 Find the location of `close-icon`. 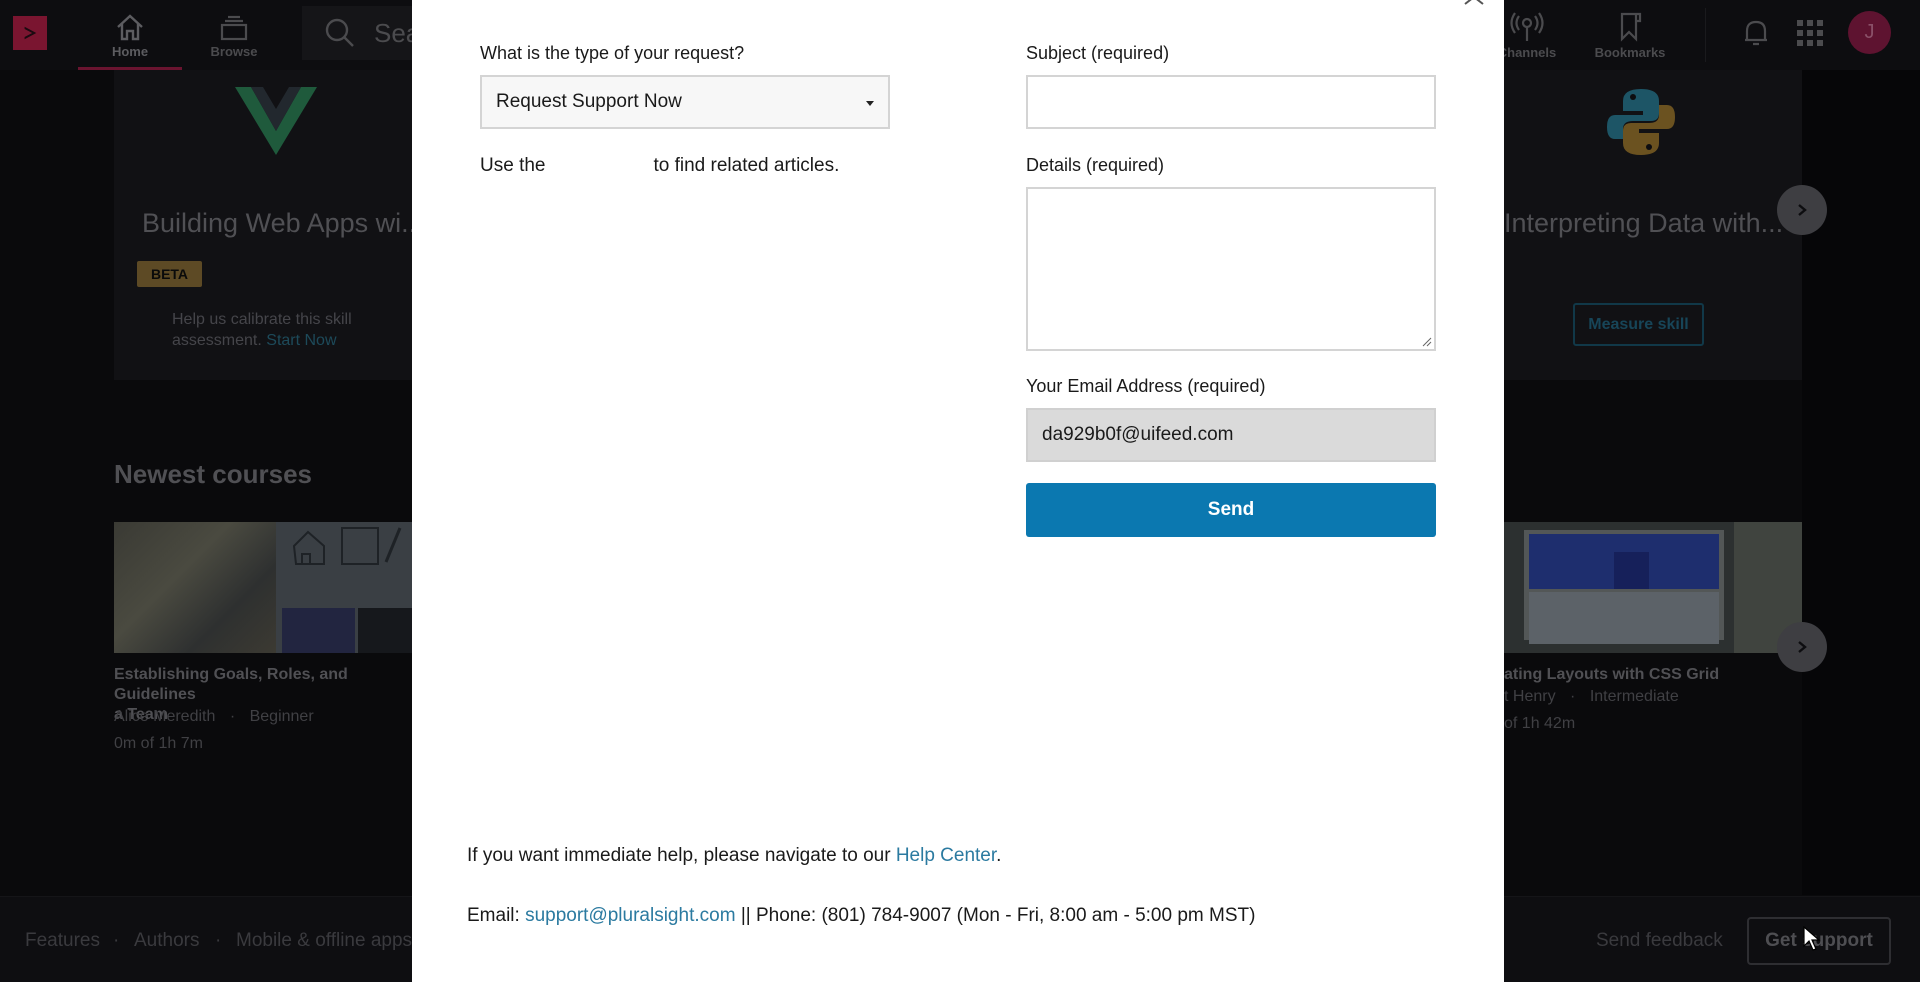

close-icon is located at coordinates (1474, 2).